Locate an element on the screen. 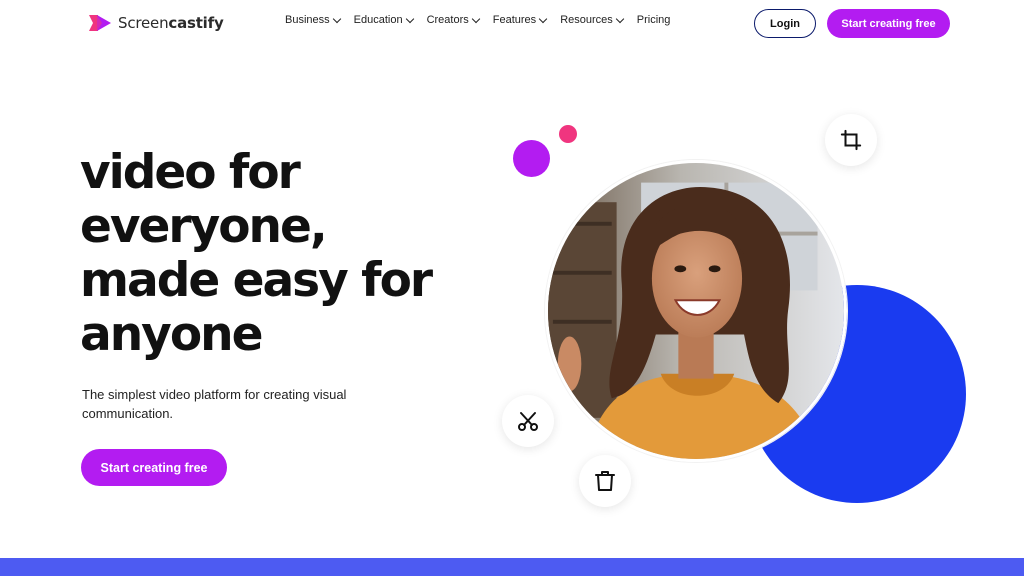  crop-icon is located at coordinates (851, 140).